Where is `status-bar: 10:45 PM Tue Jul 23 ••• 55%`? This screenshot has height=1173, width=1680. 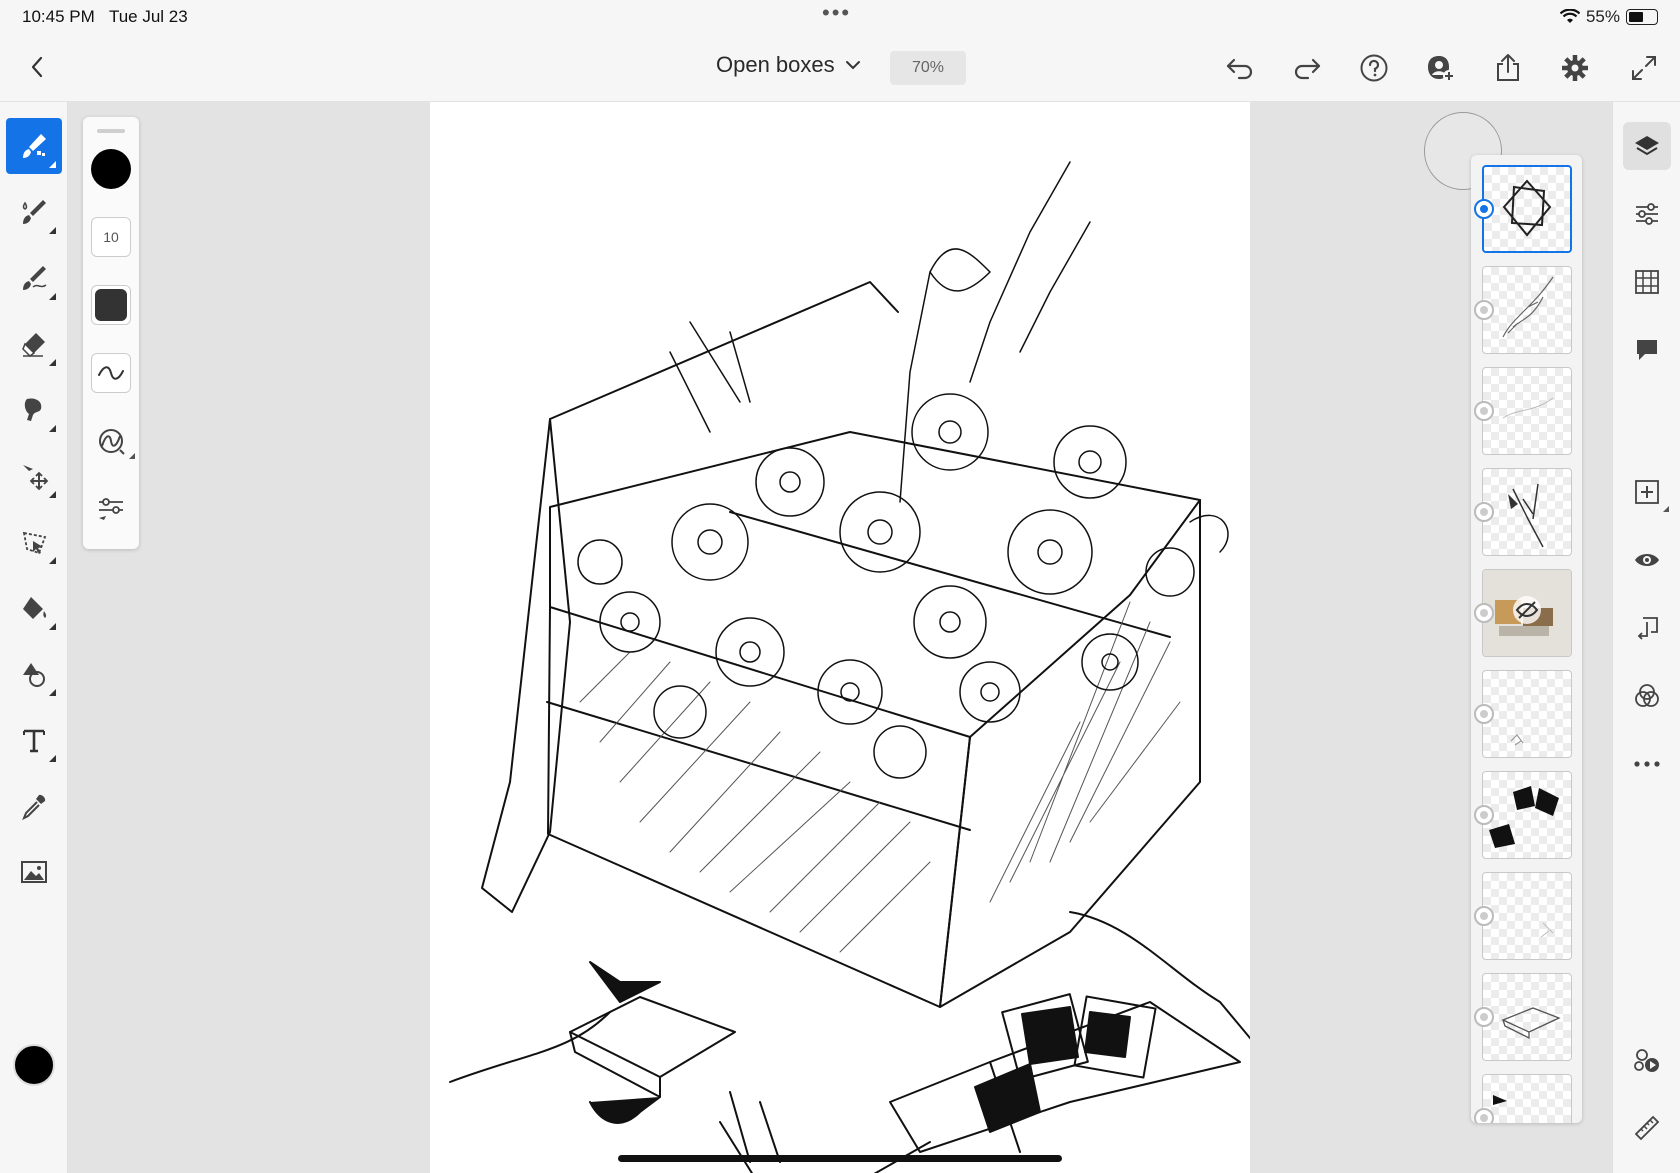 status-bar: 10:45 PM Tue Jul 23 ••• 55% is located at coordinates (840, 17).